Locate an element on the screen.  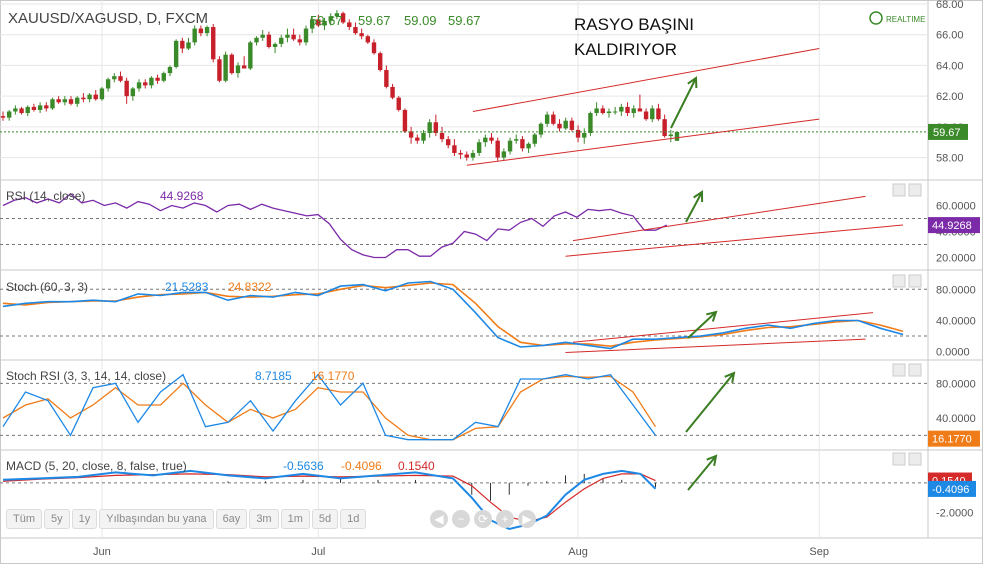
ohlc-value: 59.67 is located at coordinates (464, 20).